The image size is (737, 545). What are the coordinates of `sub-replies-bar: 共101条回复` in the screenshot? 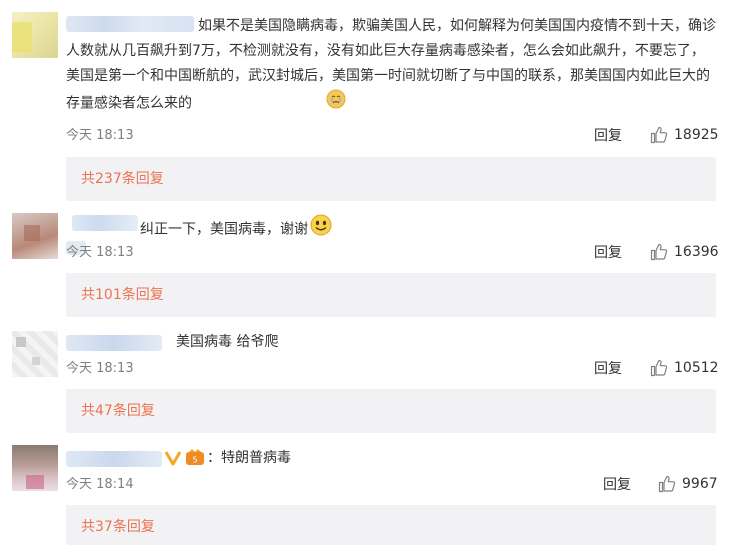 It's located at (391, 295).